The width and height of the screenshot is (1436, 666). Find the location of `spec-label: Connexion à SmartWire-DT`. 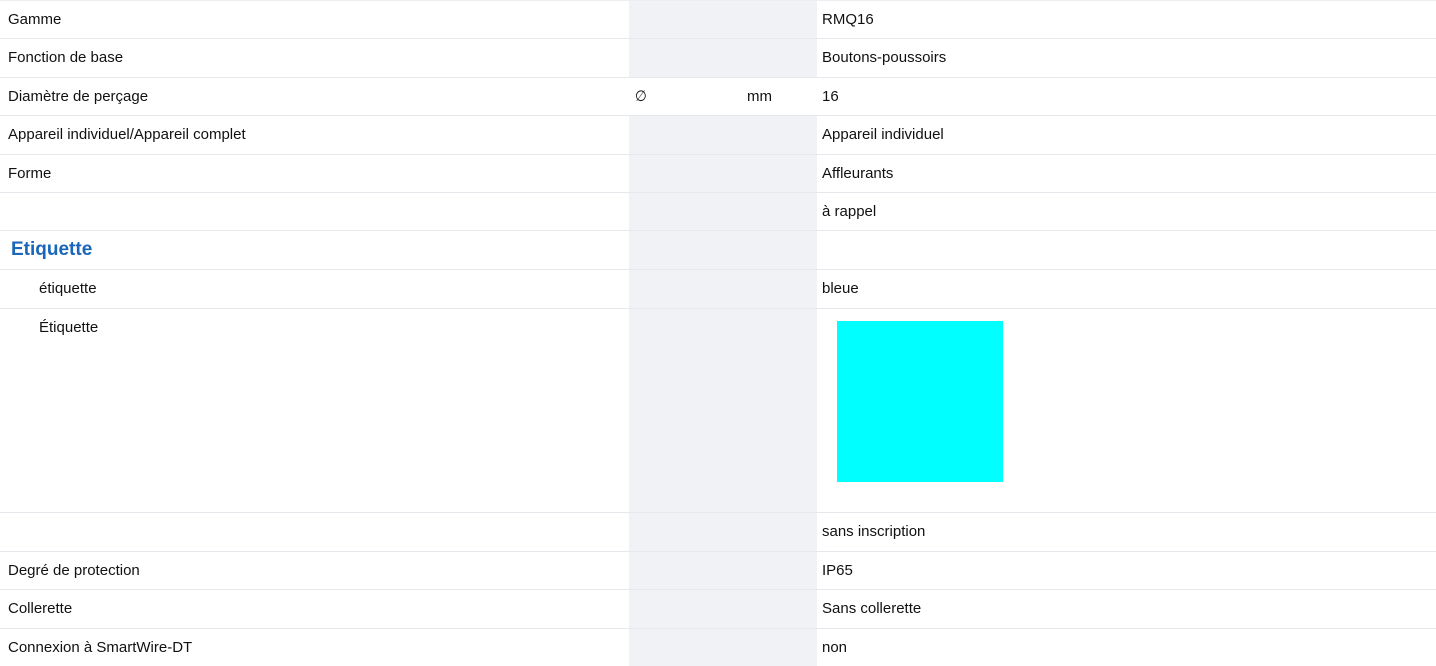

spec-label: Connexion à SmartWire-DT is located at coordinates (314, 647).